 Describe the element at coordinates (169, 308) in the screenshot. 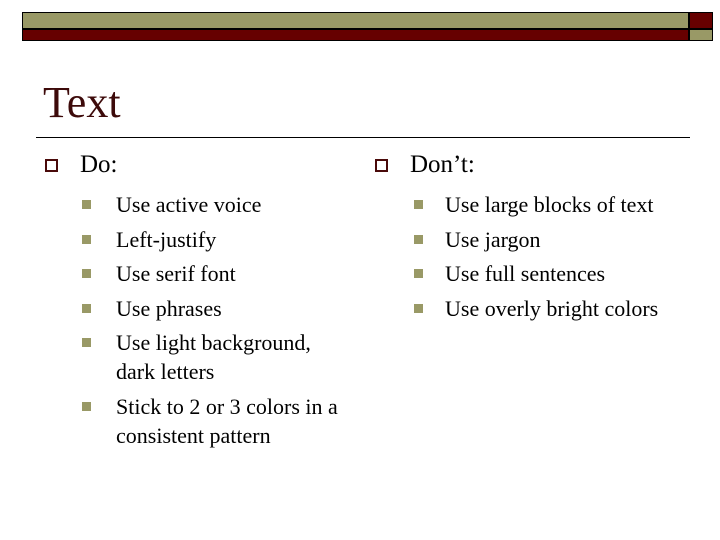

I see `list-item-text: Use phrases` at that location.